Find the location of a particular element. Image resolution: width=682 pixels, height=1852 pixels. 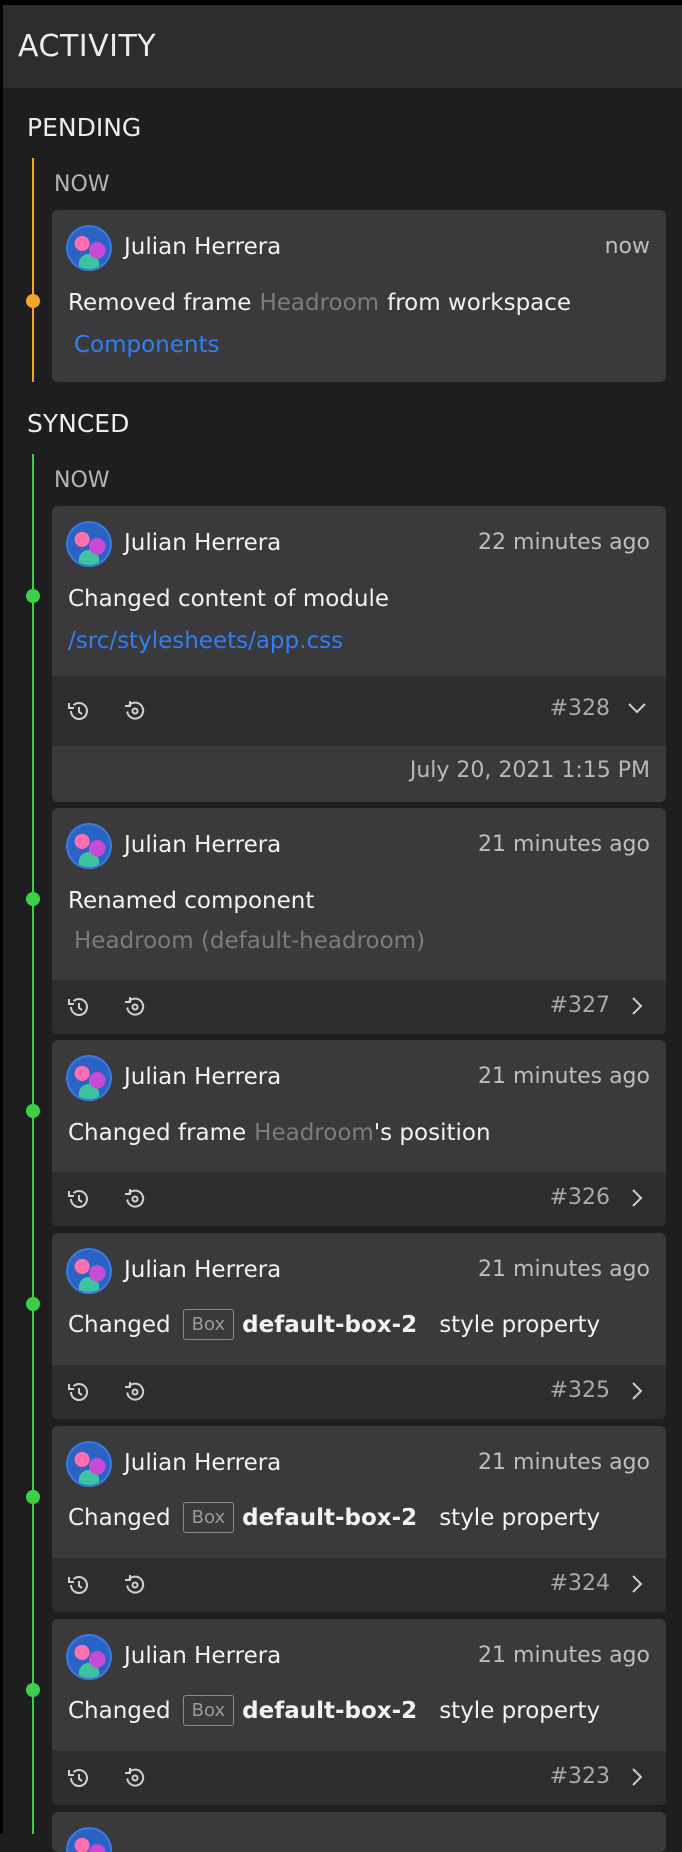

activity-card is located at coordinates (359, 1832).